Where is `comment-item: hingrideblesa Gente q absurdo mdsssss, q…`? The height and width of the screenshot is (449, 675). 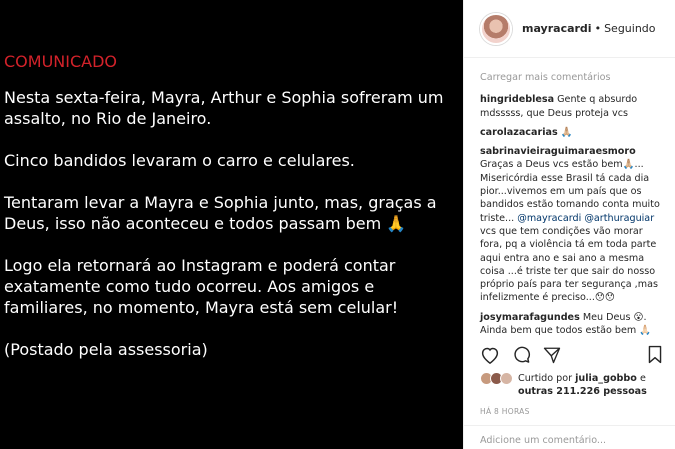
comment-item: hingrideblesa Gente q absurdo mdsssss, q… is located at coordinates (571, 106).